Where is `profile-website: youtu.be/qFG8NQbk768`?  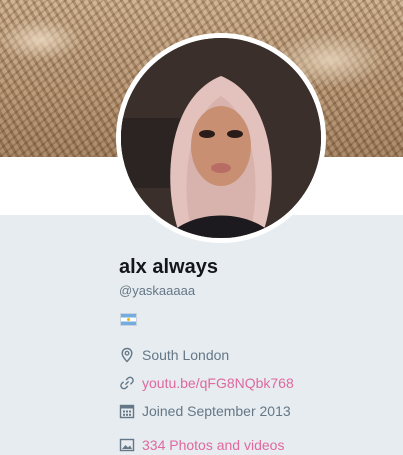
profile-website: youtu.be/qFG8NQbk768 is located at coordinates (206, 383).